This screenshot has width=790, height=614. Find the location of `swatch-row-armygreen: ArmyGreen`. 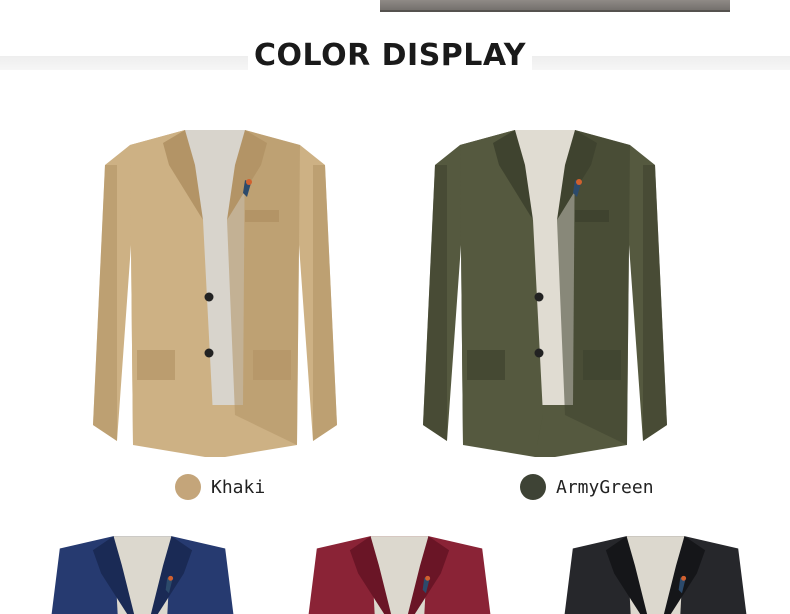

swatch-row-armygreen: ArmyGreen is located at coordinates (587, 487).